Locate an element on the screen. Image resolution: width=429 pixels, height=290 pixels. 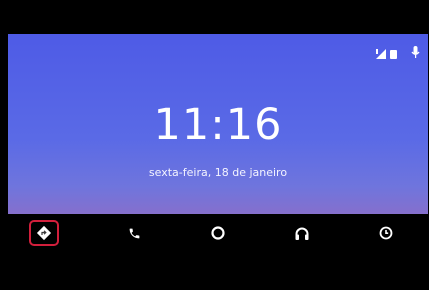
bottom-nav-bar is located at coordinates (218, 233).